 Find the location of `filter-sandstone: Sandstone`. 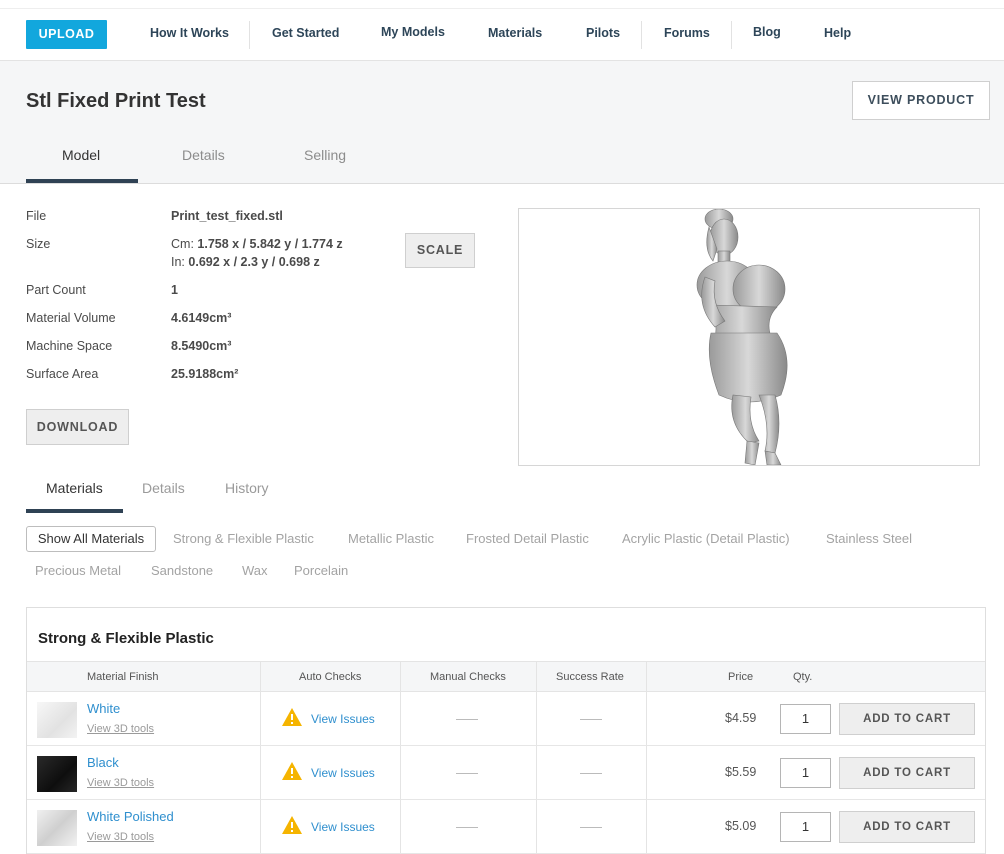

filter-sandstone: Sandstone is located at coordinates (182, 570).